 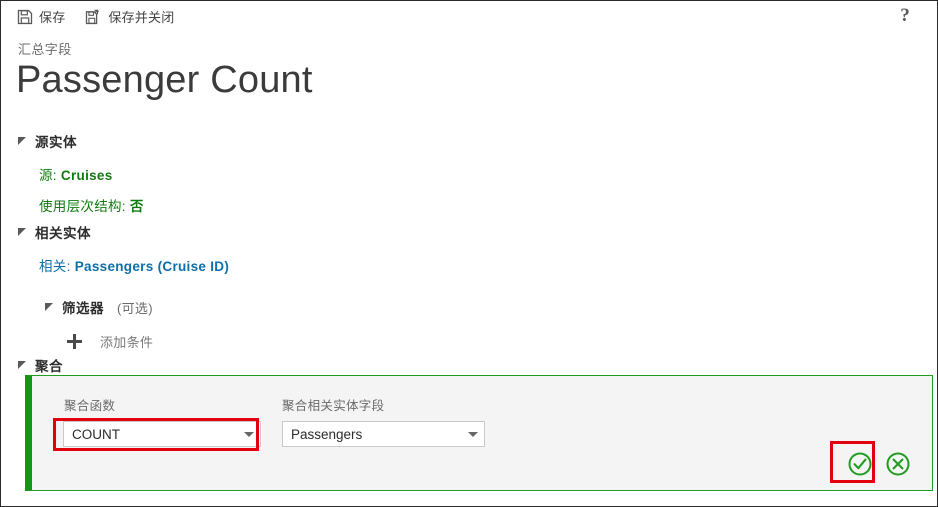 What do you see at coordinates (327, 434) in the screenshot?
I see `aggregate-field-value: Passengers` at bounding box center [327, 434].